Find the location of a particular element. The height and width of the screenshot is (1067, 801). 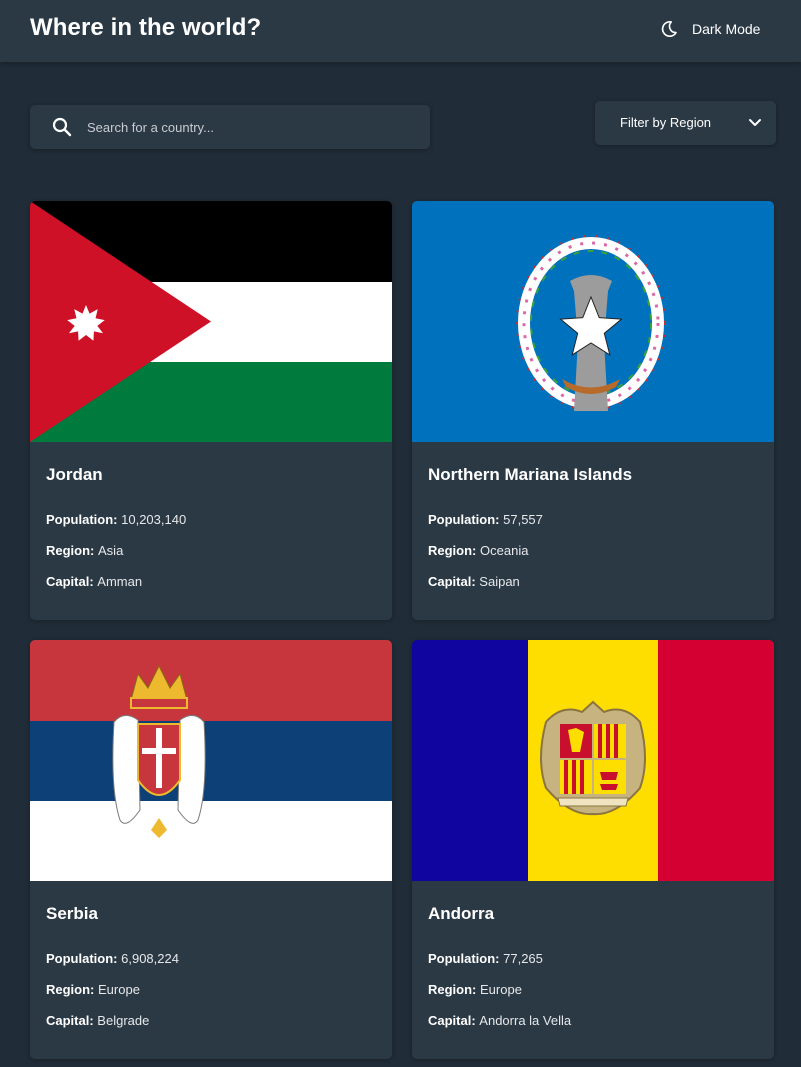

northern-mariana-islands-flag is located at coordinates (593, 321).